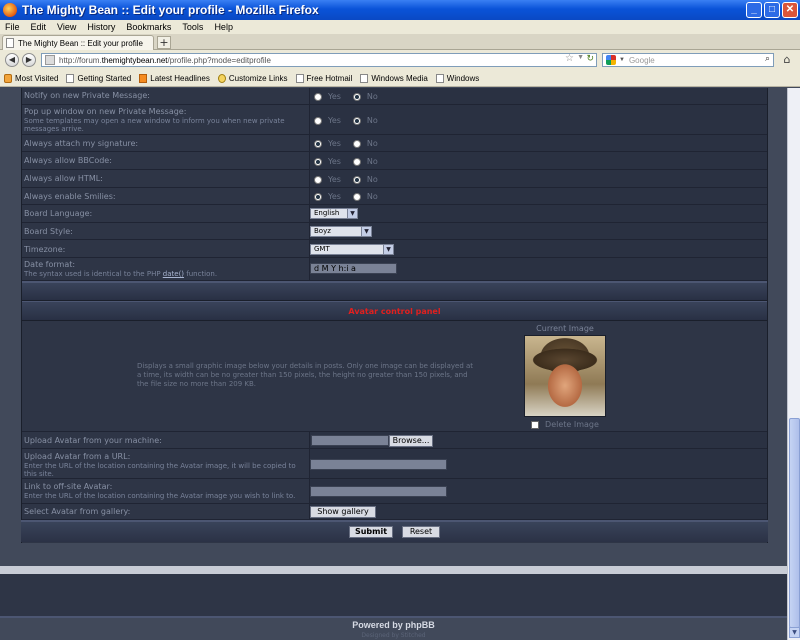  I want to click on menu-edit: Edit, so click(39, 27).